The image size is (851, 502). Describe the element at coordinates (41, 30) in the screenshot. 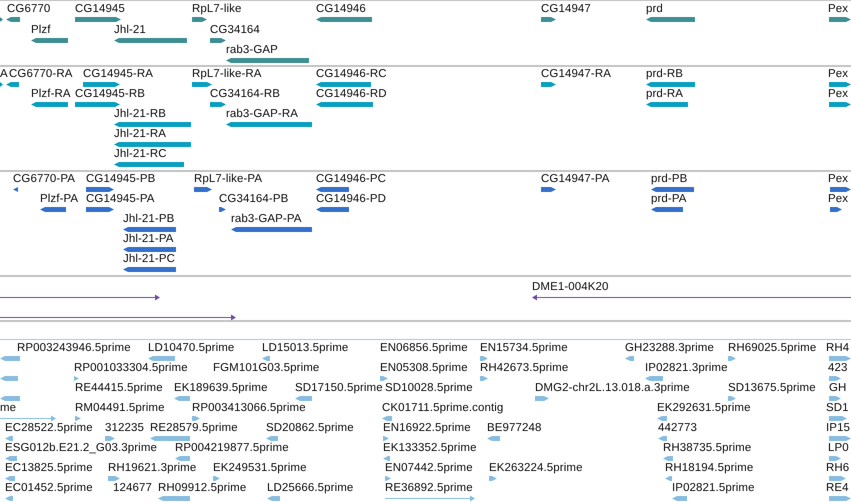

I see `feature-label: Plzf` at that location.